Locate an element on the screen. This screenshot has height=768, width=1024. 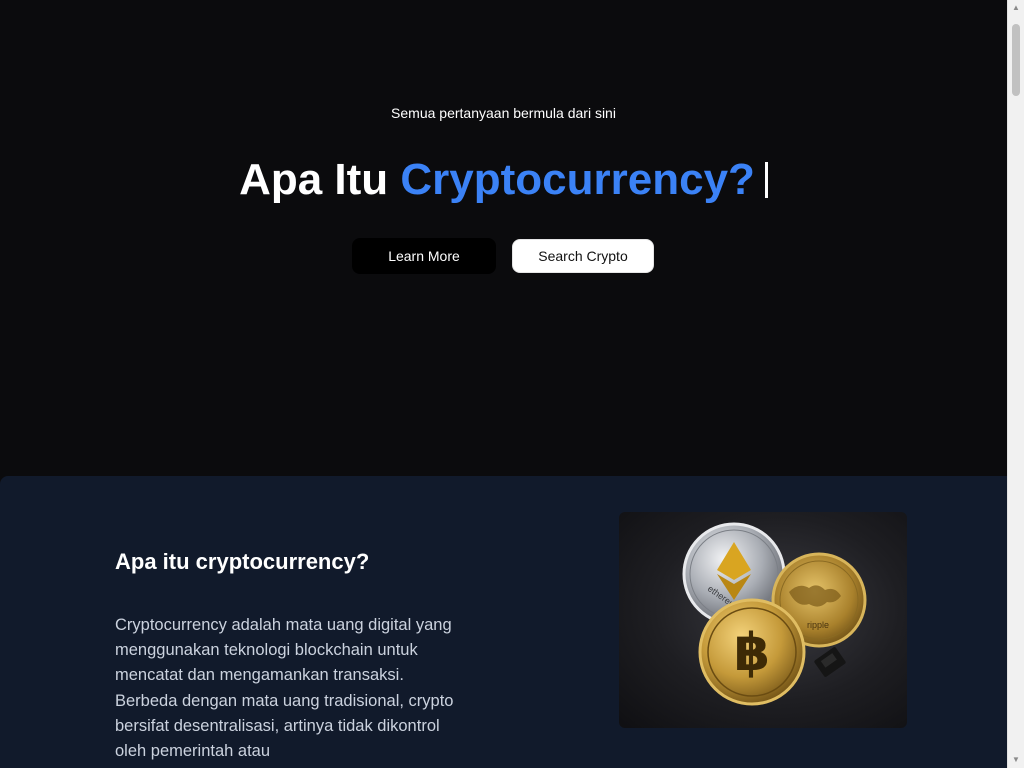
hero-title-highlight: Cryptocurrency? is located at coordinates (577, 179).